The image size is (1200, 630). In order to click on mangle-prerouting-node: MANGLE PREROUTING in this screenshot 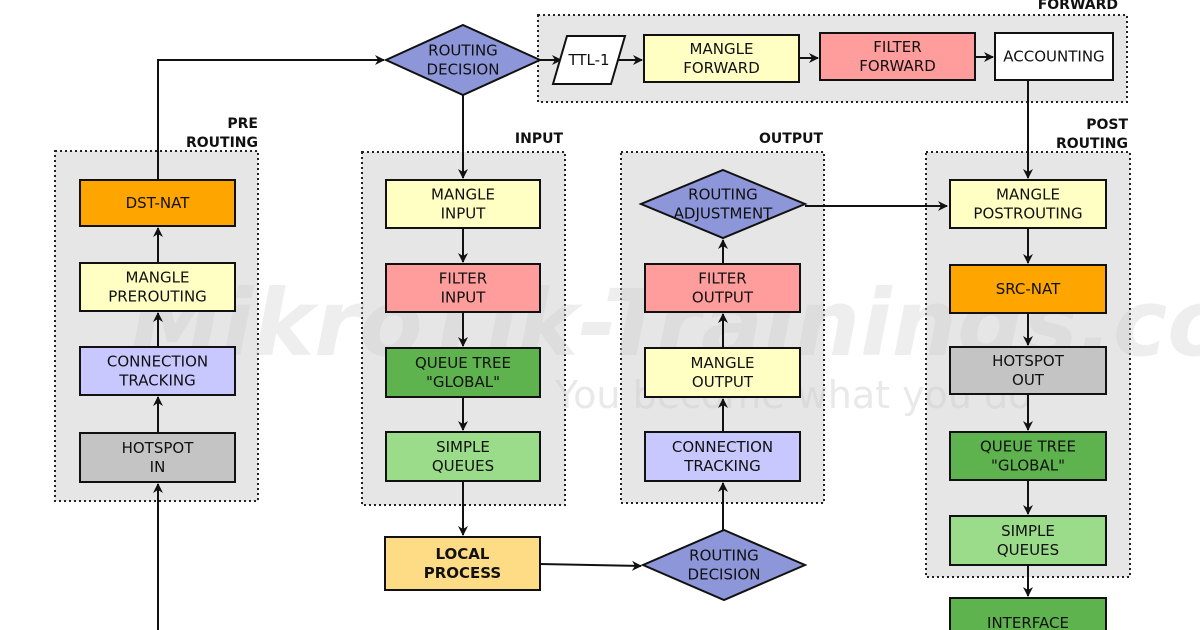, I will do `click(157, 287)`.